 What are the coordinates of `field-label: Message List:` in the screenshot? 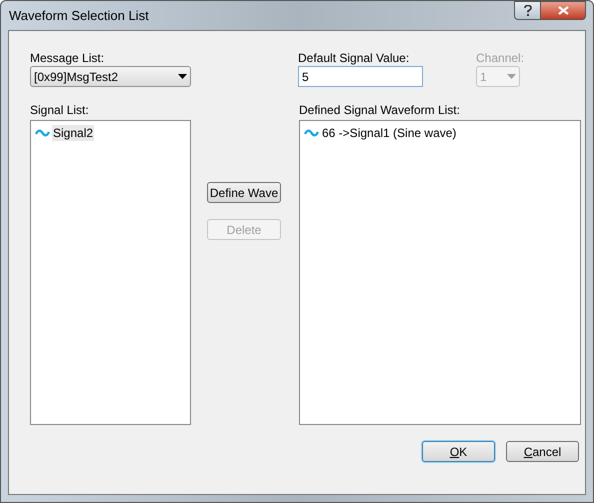 It's located at (68, 58).